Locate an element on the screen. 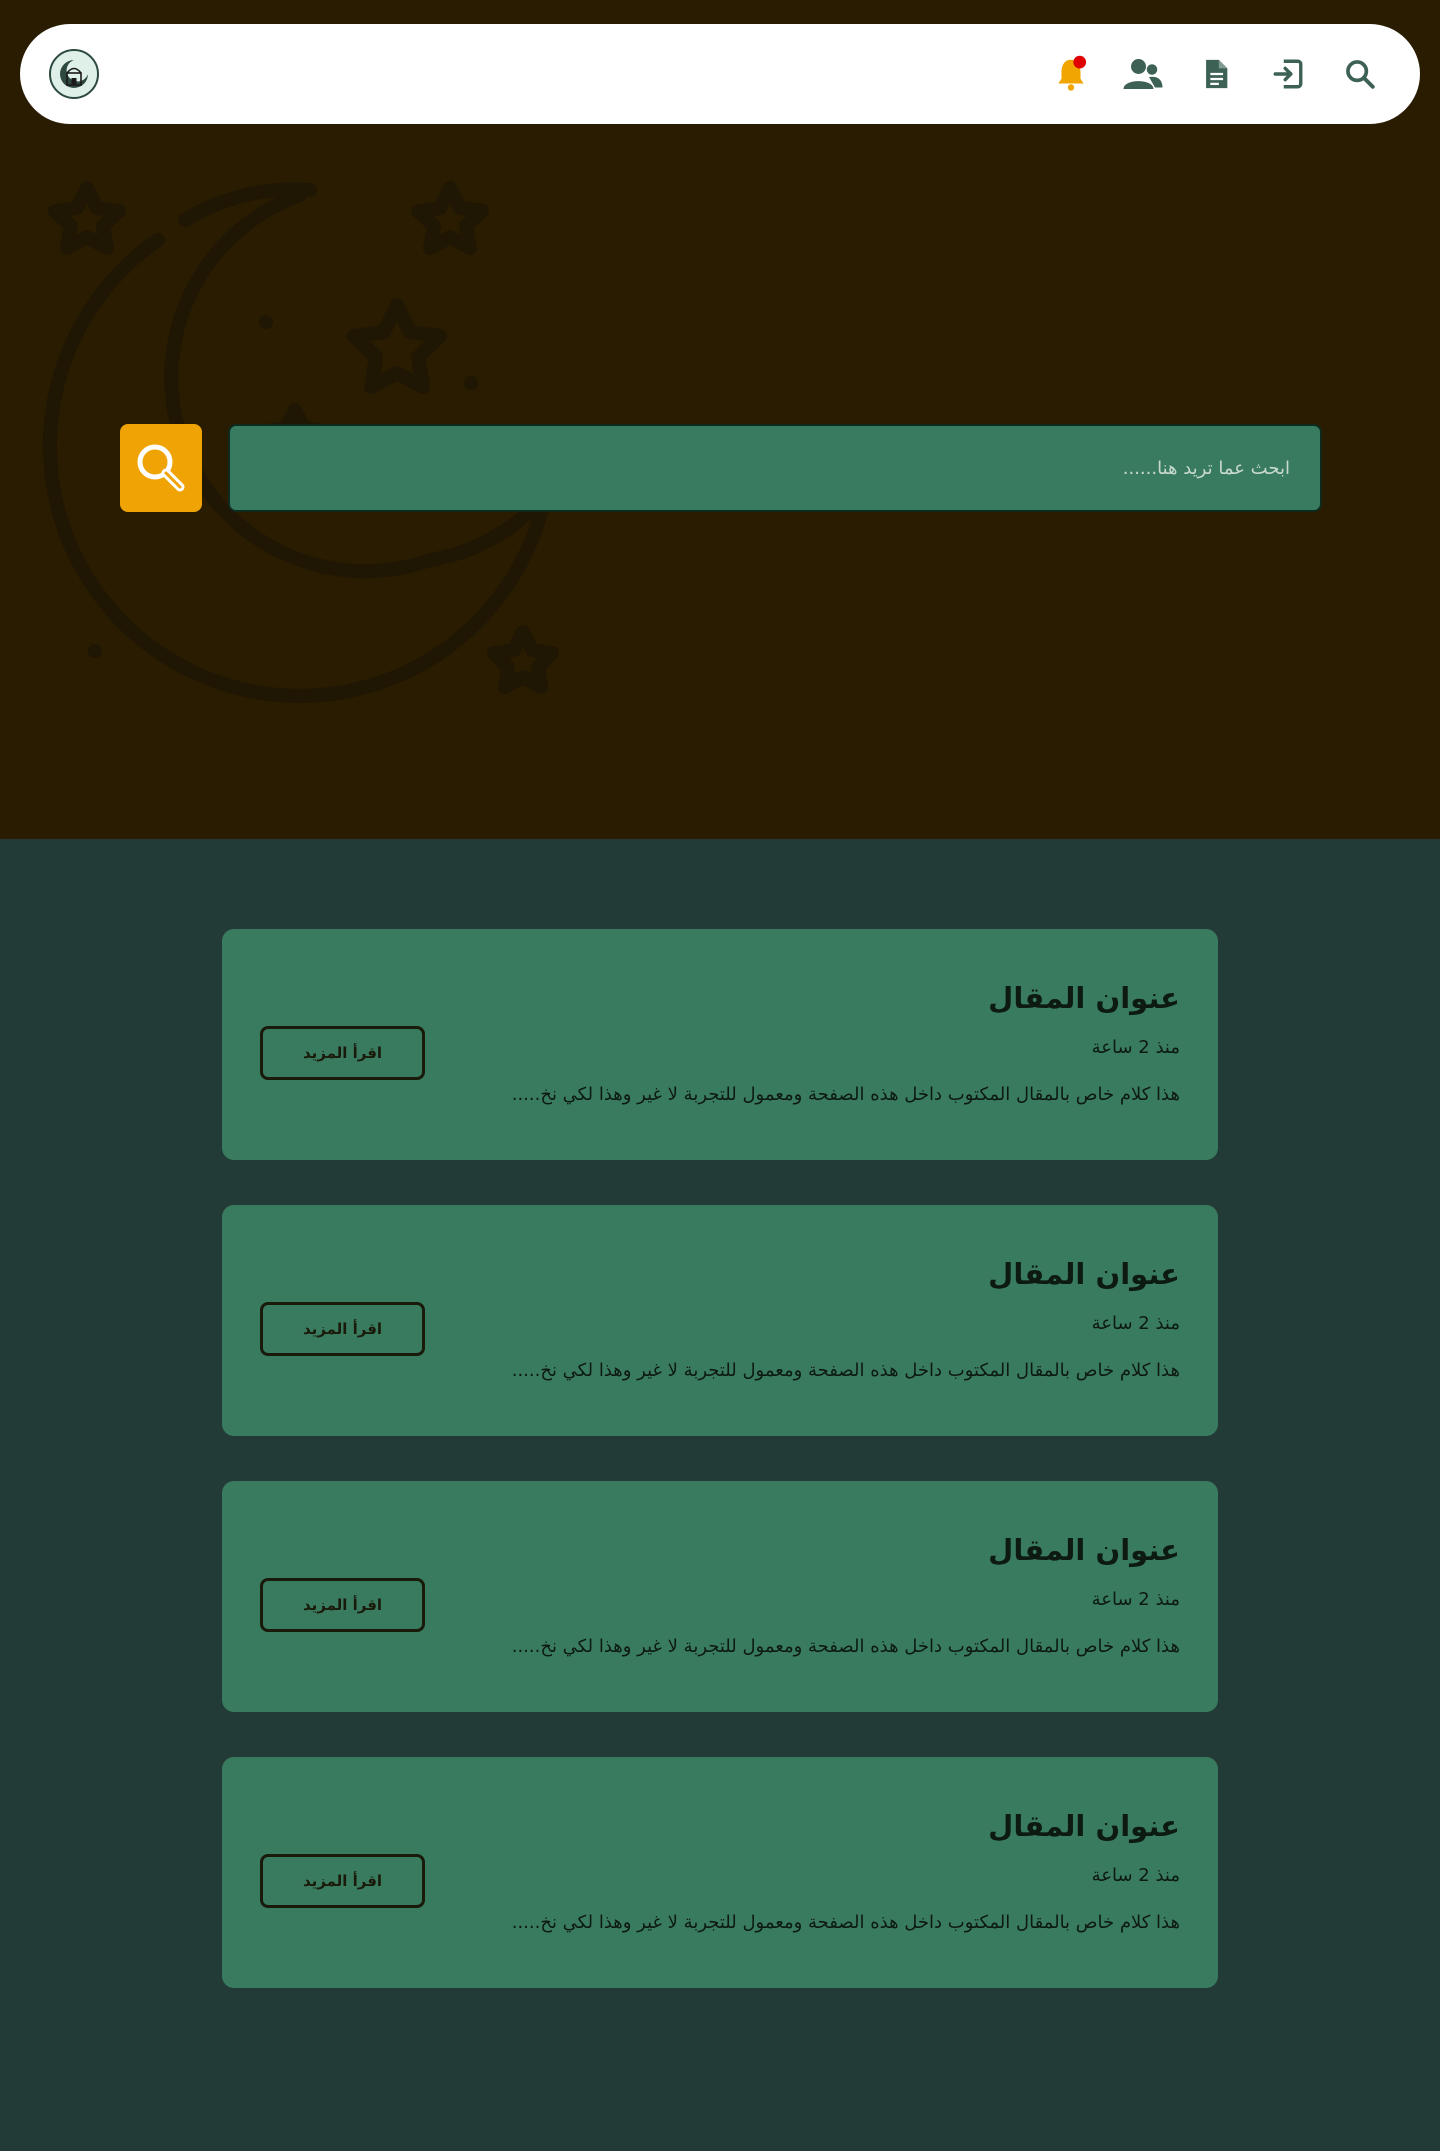  bell-icon is located at coordinates (1071, 74).